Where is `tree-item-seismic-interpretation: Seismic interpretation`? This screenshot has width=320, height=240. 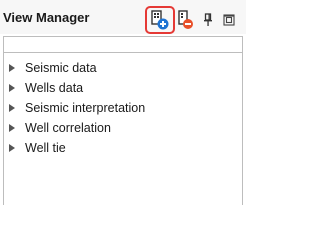 tree-item-seismic-interpretation: Seismic interpretation is located at coordinates (123, 108).